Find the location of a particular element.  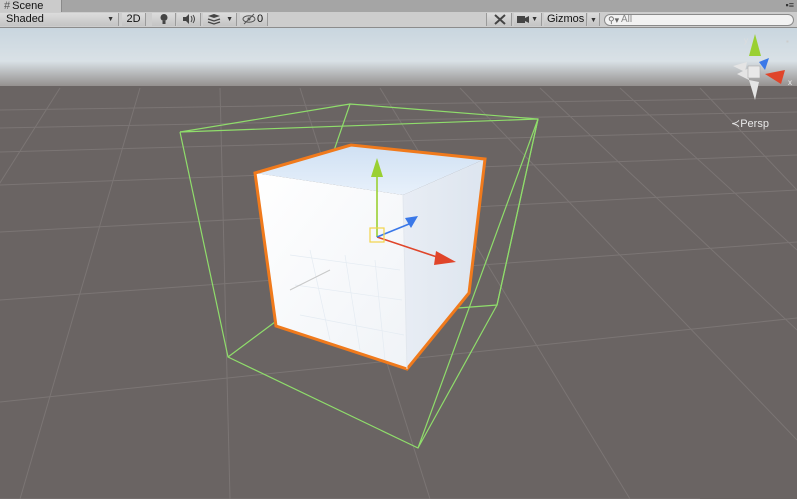

projection-toggle: ≺Persp is located at coordinates (750, 123).